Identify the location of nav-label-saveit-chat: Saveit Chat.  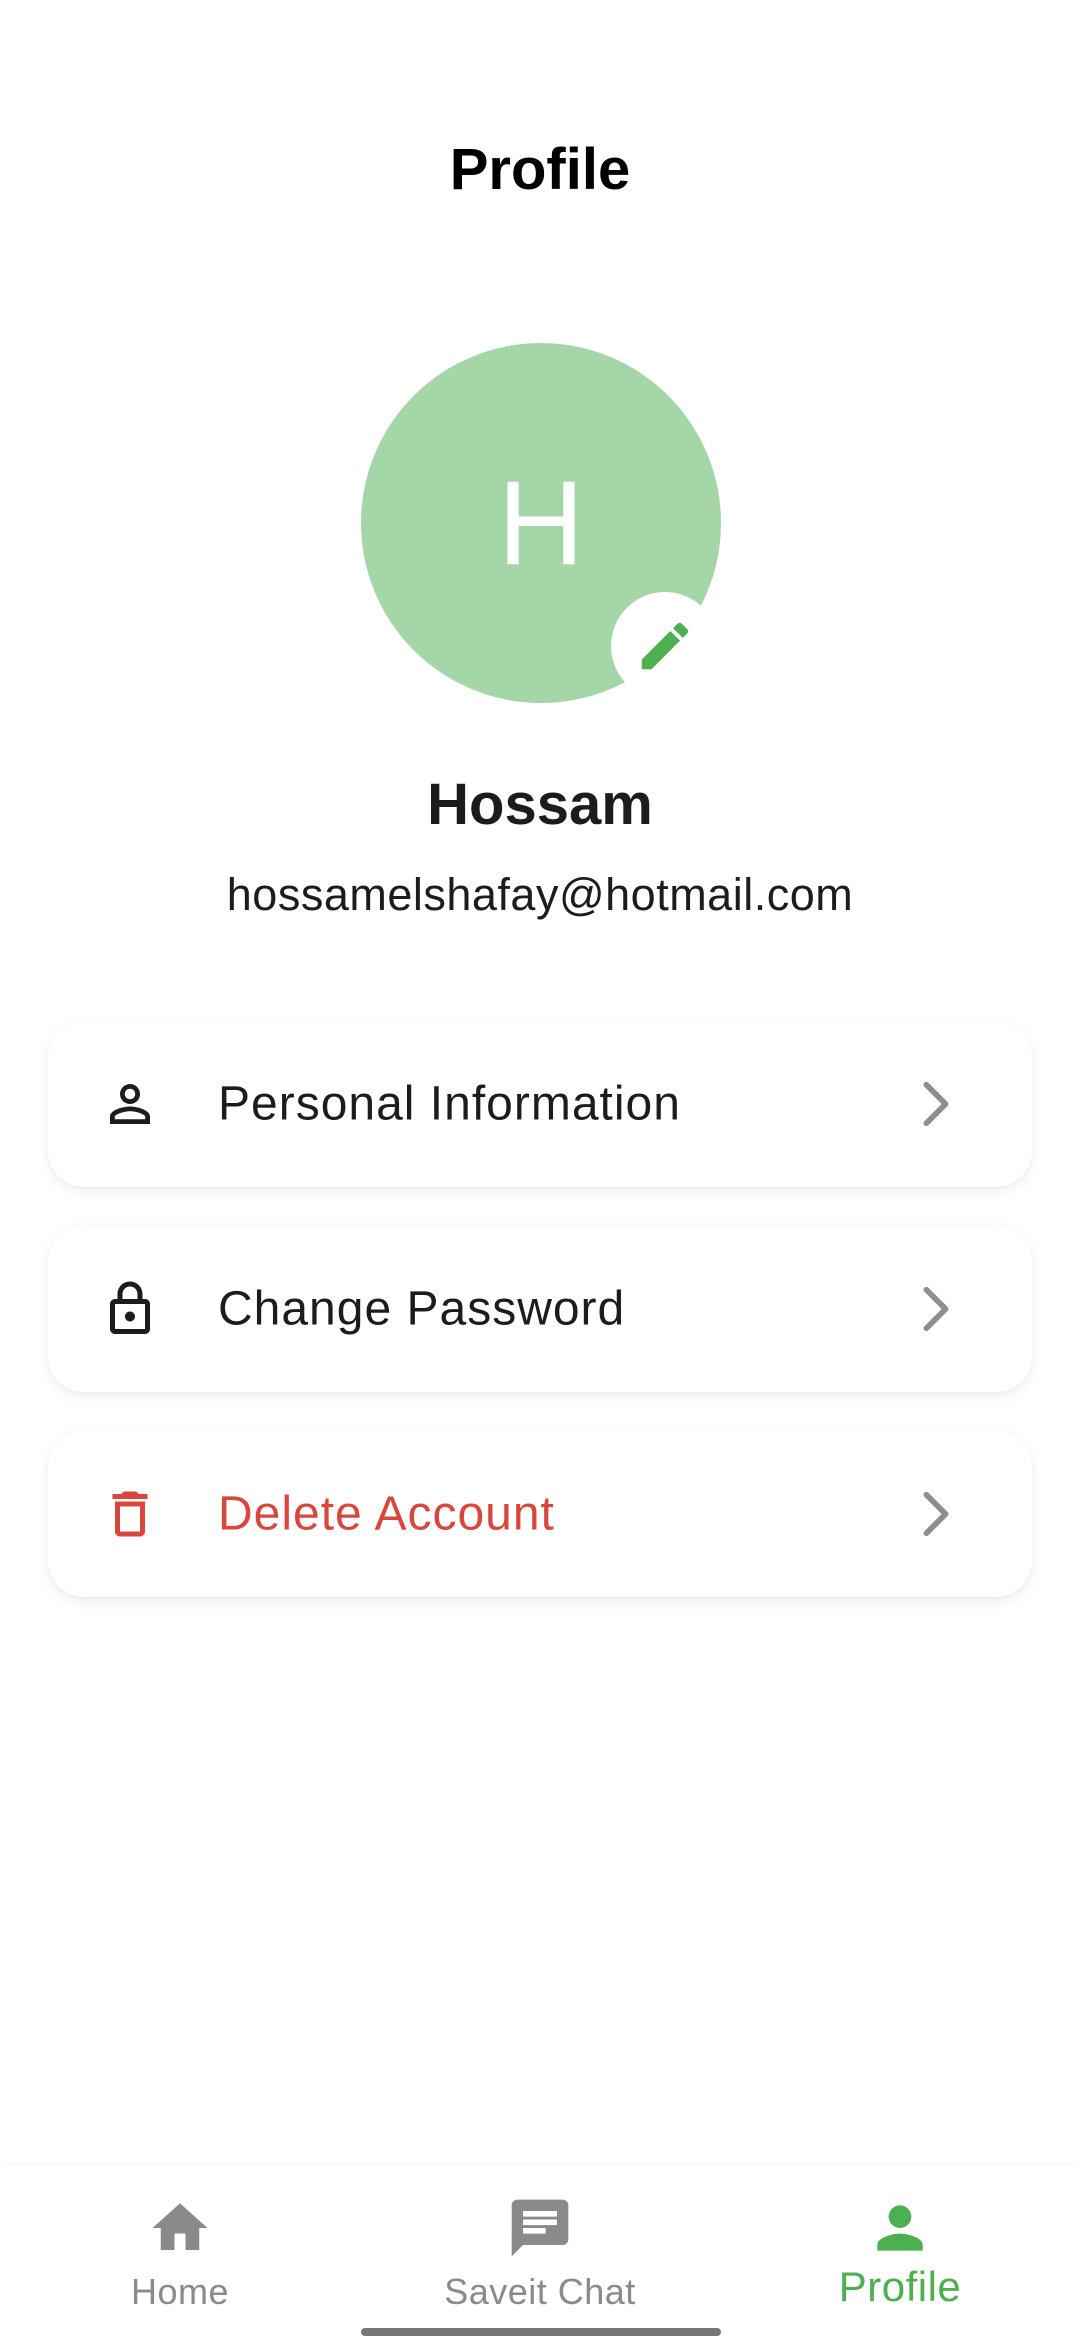
(540, 2291).